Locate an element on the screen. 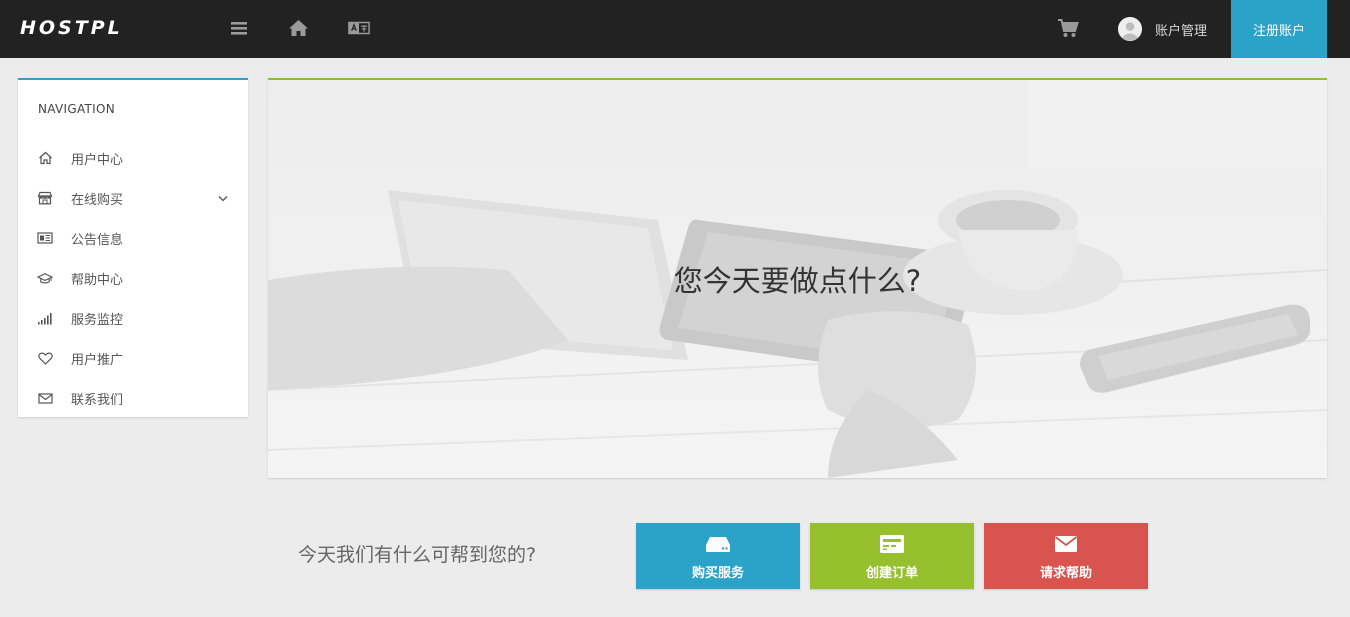 The height and width of the screenshot is (617, 1350). request-help-label: 请求帮助 is located at coordinates (1065, 573).